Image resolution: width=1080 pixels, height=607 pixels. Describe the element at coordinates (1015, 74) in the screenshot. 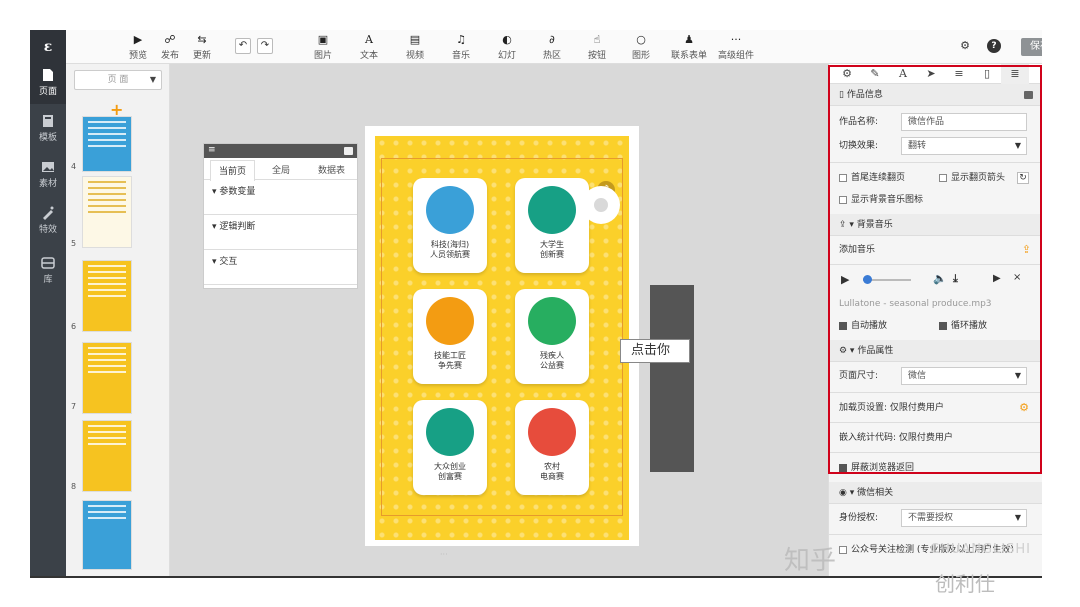

I see `database-icon: ≣` at that location.